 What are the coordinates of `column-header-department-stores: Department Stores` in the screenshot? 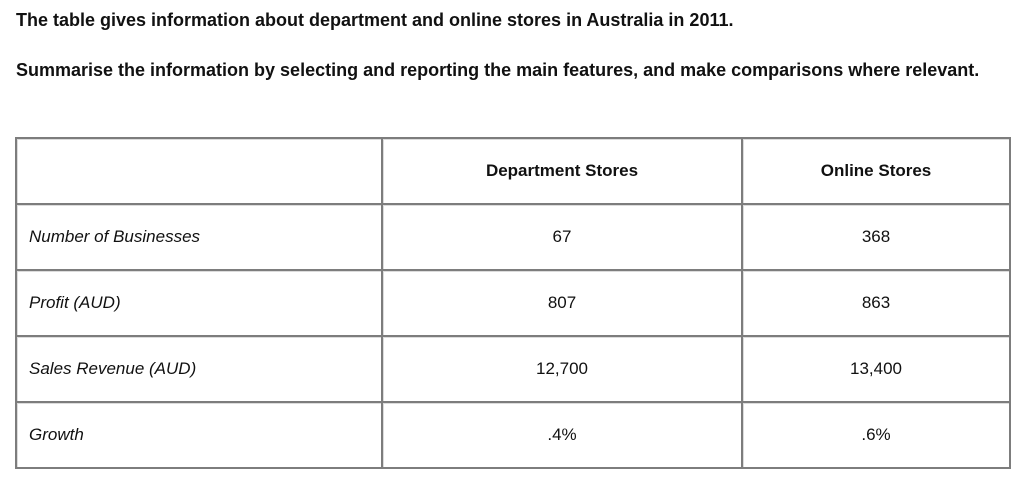 It's located at (562, 171).